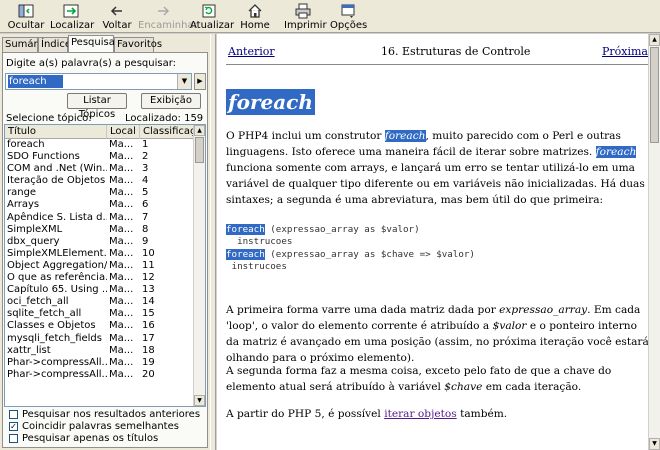 The image size is (660, 450). I want to click on text: também., so click(482, 414).